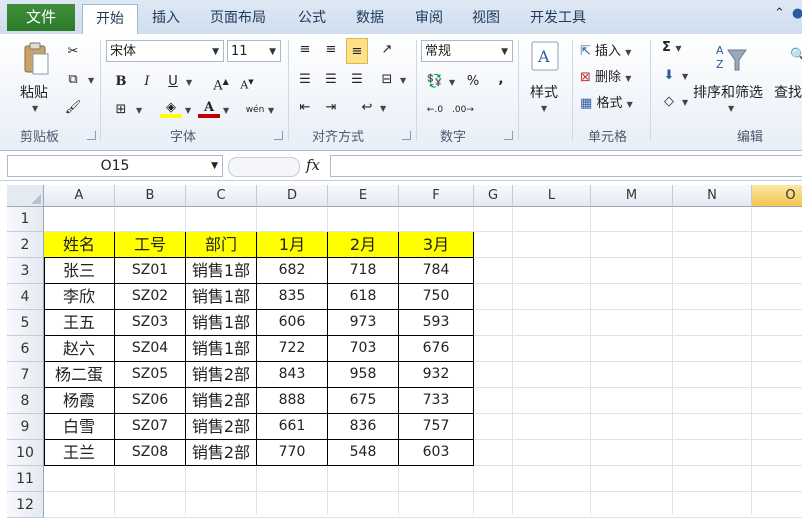 The image size is (802, 518). Describe the element at coordinates (25, 245) in the screenshot. I see `row-header-2: 2` at that location.